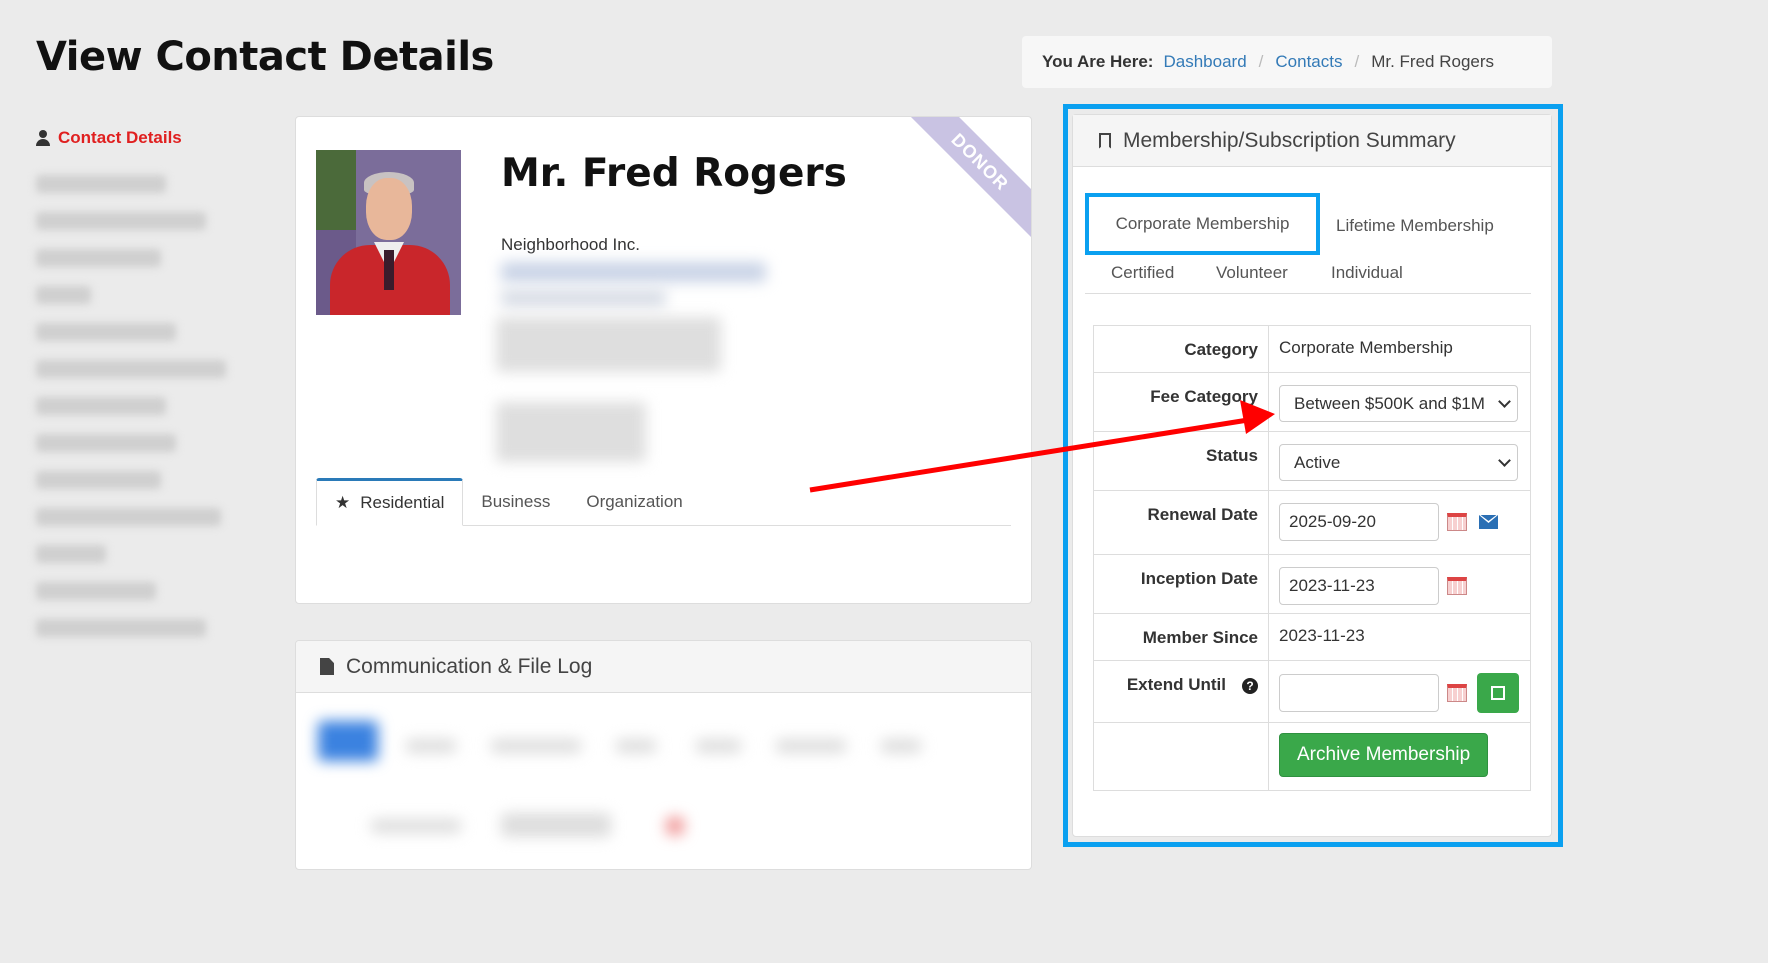  What do you see at coordinates (388, 232) in the screenshot?
I see `contact-photo` at bounding box center [388, 232].